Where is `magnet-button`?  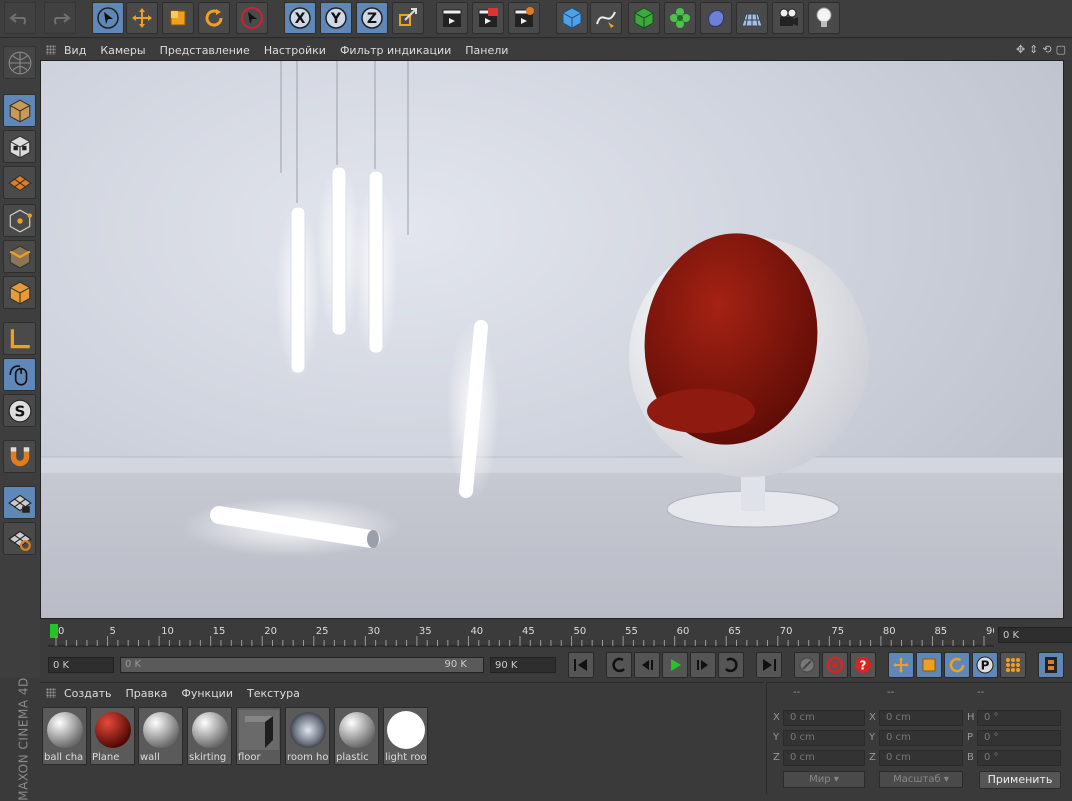 magnet-button is located at coordinates (19, 456).